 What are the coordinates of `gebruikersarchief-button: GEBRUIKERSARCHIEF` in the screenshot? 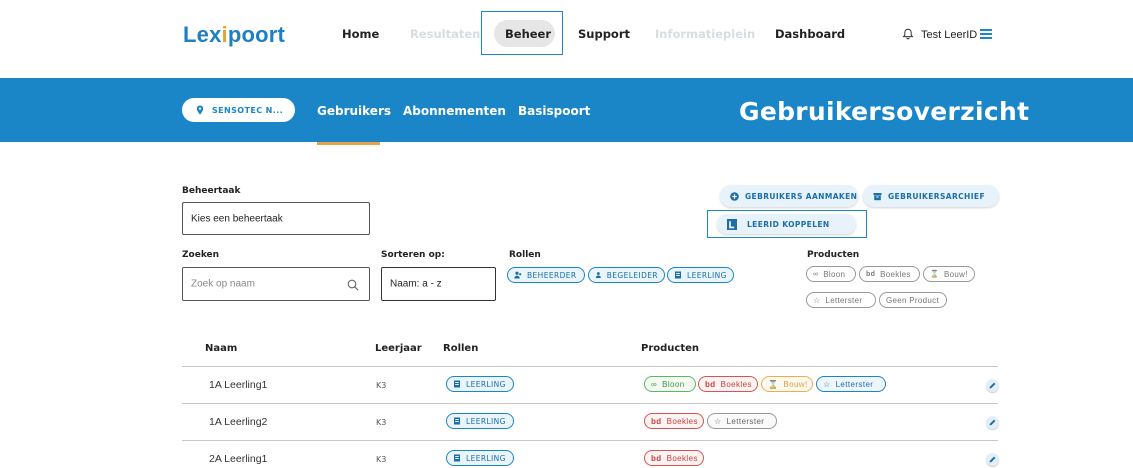 It's located at (931, 196).